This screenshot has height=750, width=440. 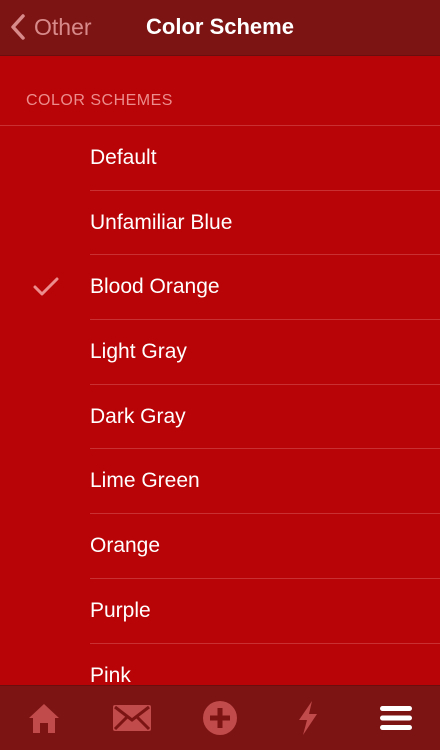 I want to click on section-header: COLOR SCHEMES, so click(x=99, y=100).